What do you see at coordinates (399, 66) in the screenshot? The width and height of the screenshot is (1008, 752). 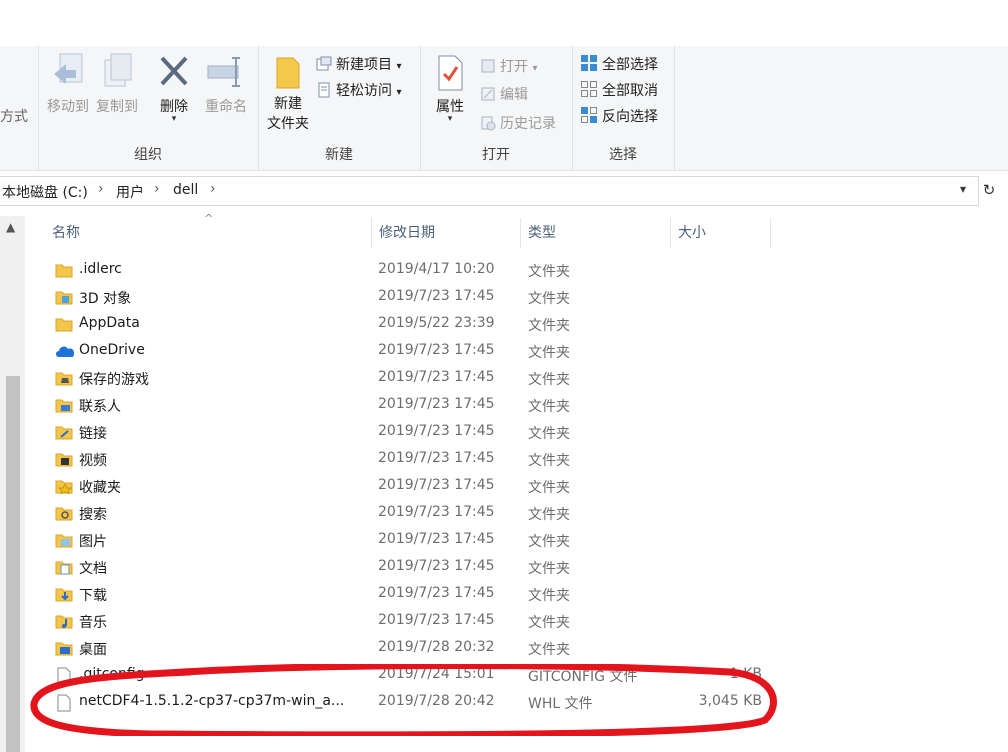 I see `new-item-dropdown-icon: ▾` at bounding box center [399, 66].